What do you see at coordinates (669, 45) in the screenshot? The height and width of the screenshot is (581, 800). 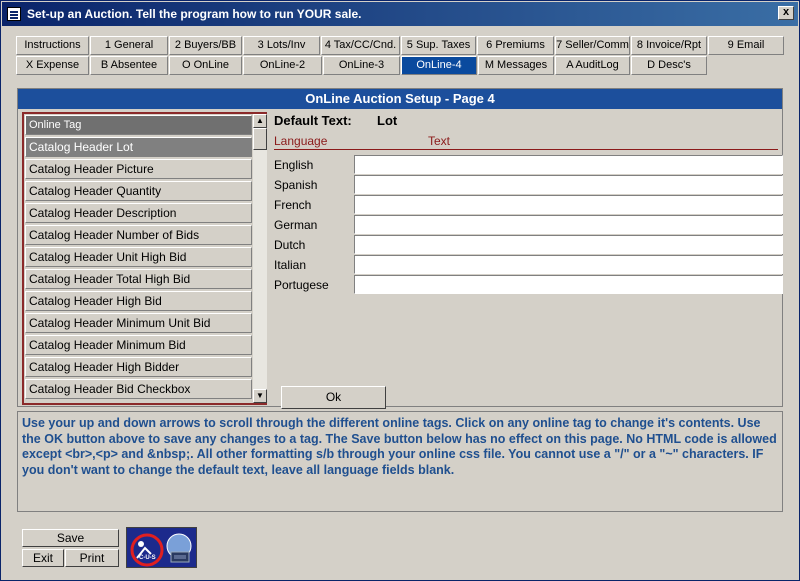 I see `tab-invoice-rpt: 8 Invoice/Rpt` at bounding box center [669, 45].